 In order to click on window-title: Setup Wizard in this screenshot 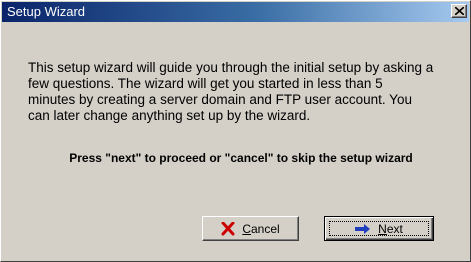, I will do `click(46, 11)`.